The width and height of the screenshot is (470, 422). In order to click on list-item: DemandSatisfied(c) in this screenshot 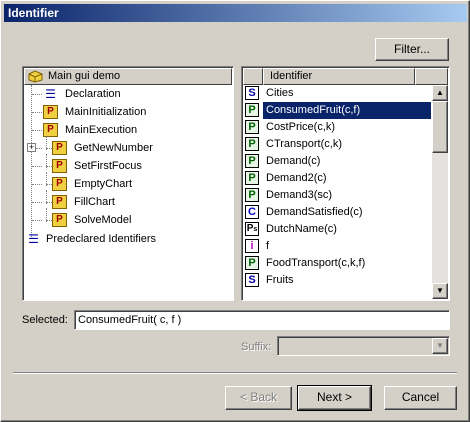, I will do `click(347, 212)`.